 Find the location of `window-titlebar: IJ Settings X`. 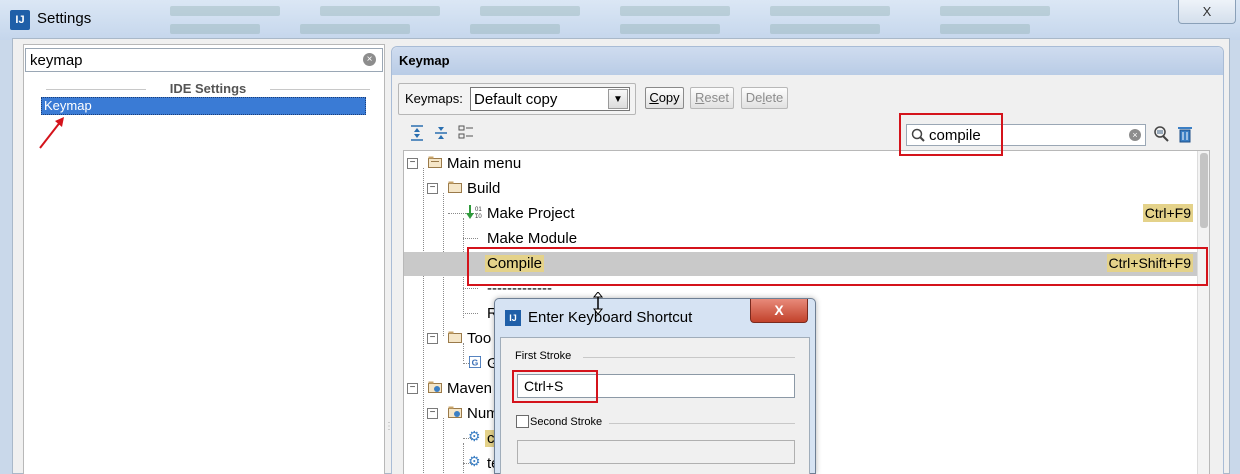

window-titlebar: IJ Settings X is located at coordinates (620, 20).